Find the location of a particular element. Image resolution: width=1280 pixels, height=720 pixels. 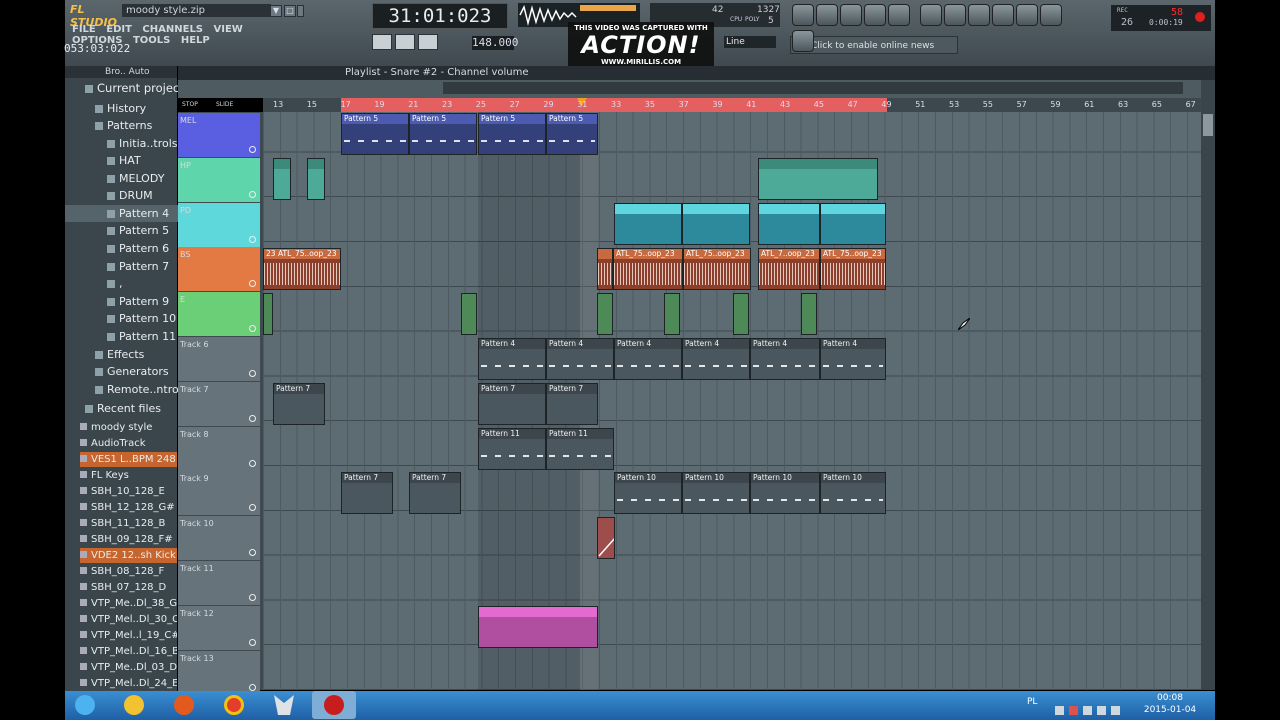

taskbar-fruity-icon is located at coordinates (284, 705).